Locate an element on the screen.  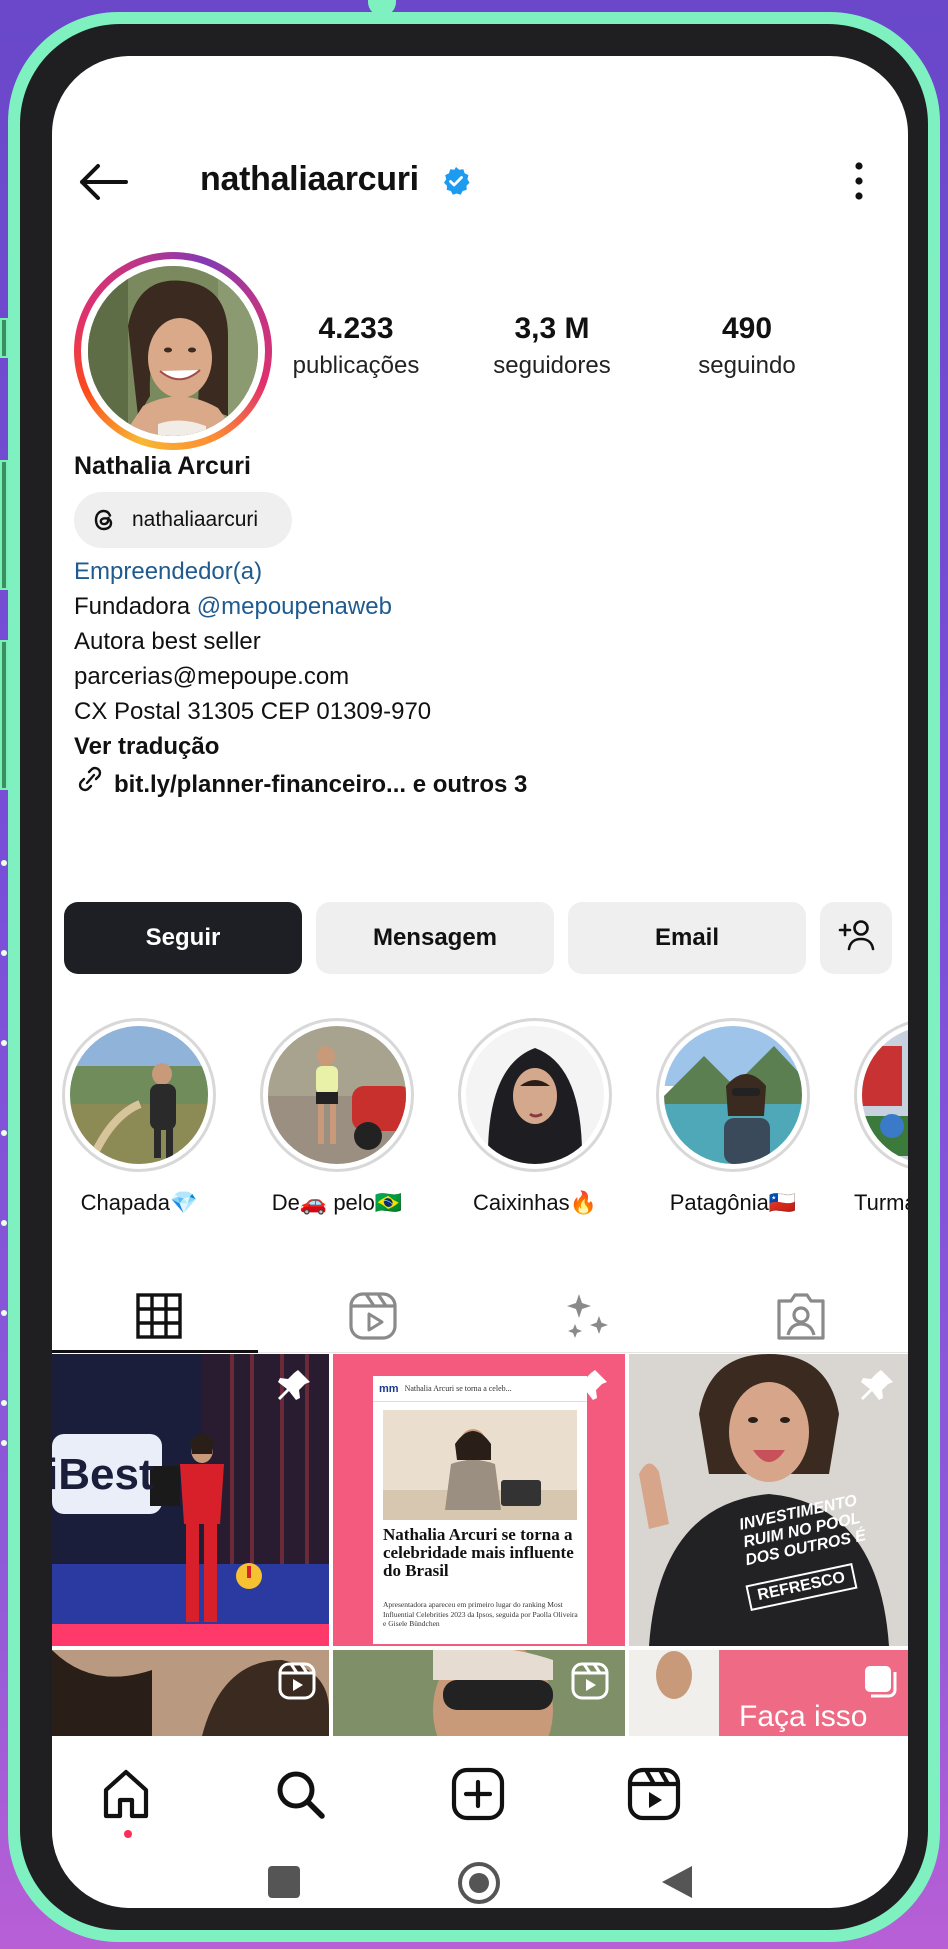
message-button: Mensagem is located at coordinates (435, 938).